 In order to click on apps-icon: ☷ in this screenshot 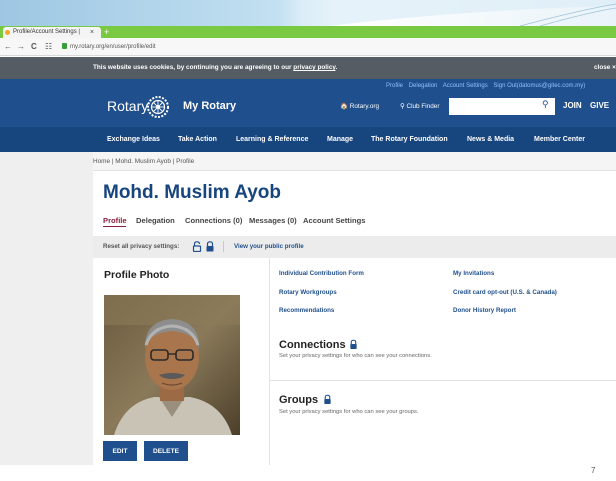, I will do `click(48, 47)`.